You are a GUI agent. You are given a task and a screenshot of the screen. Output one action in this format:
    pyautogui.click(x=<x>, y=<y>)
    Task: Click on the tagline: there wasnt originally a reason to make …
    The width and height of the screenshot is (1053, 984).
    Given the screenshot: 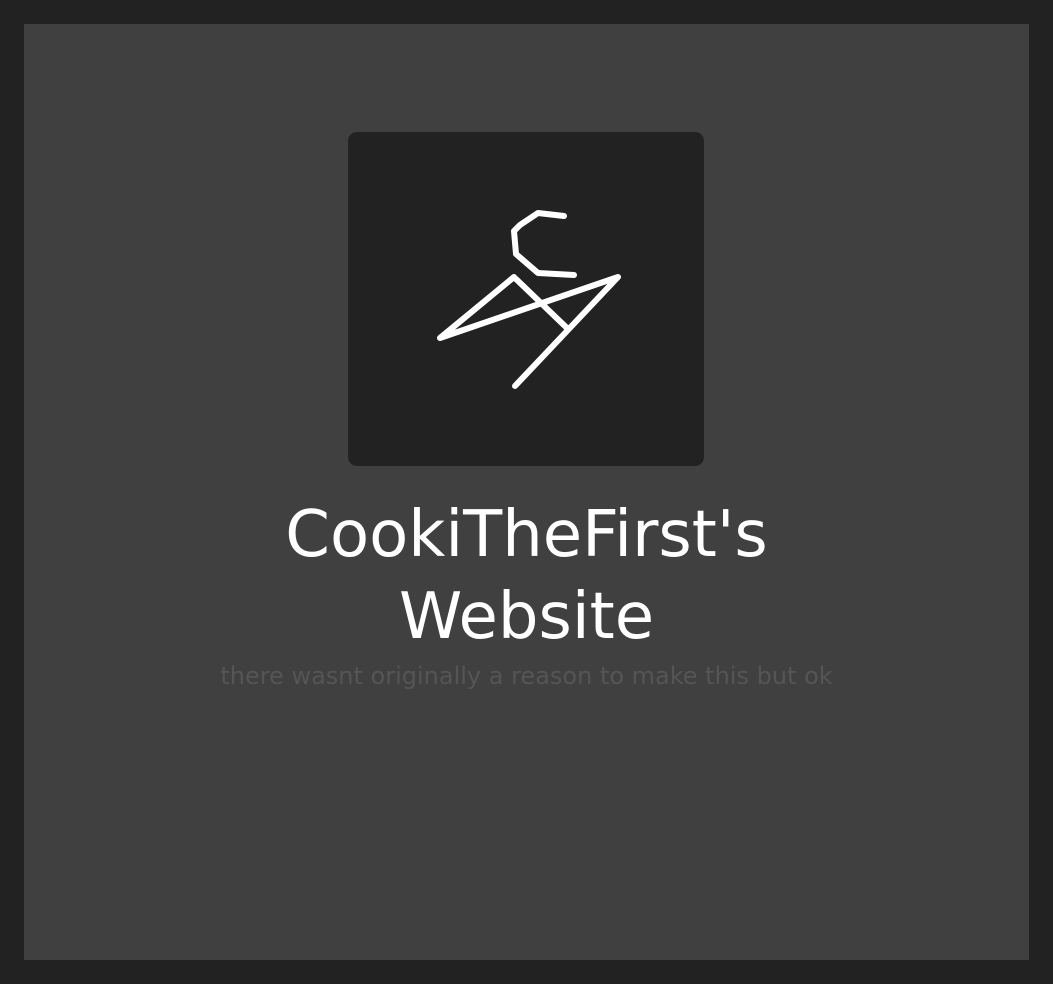 What is the action you would take?
    pyautogui.click(x=526, y=676)
    